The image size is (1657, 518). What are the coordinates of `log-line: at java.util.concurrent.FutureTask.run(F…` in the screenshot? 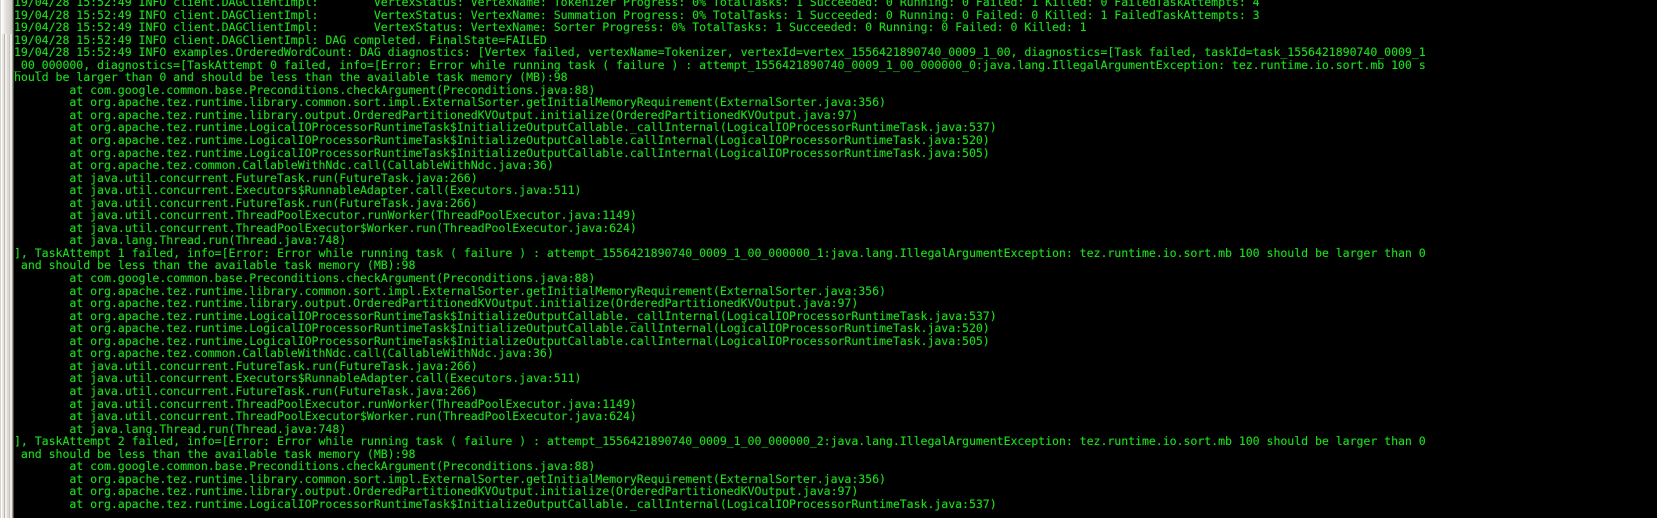 It's located at (246, 390).